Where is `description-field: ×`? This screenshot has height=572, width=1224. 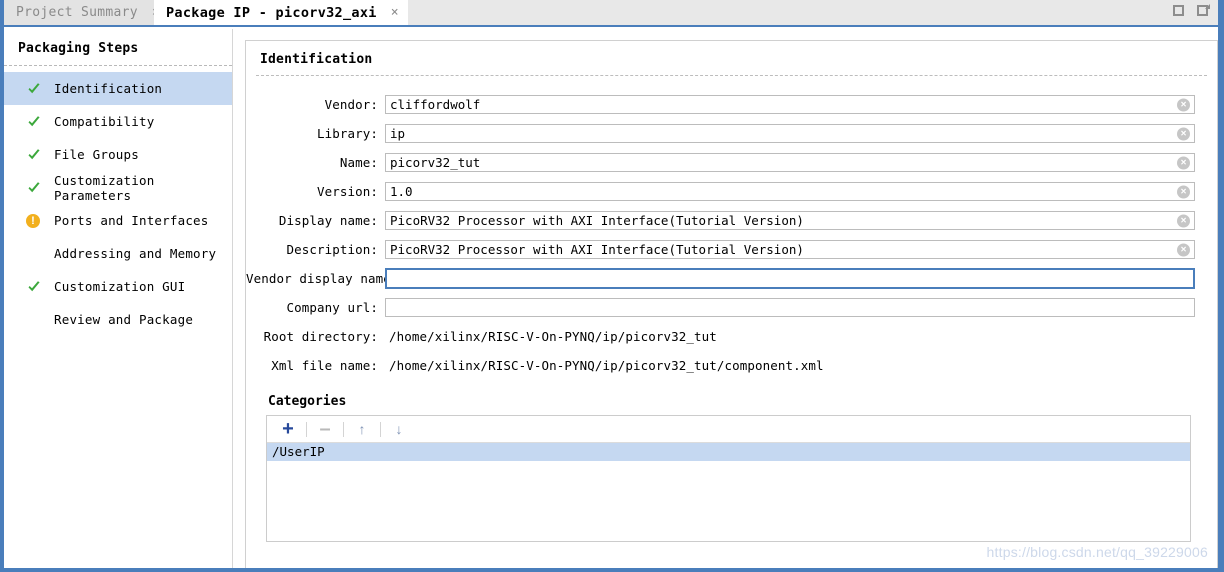 description-field: × is located at coordinates (790, 249).